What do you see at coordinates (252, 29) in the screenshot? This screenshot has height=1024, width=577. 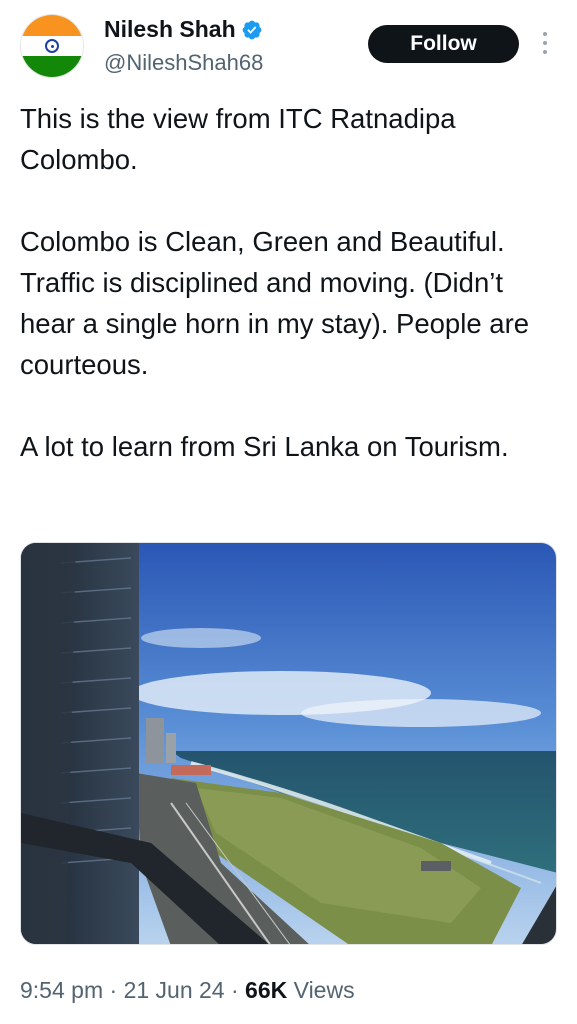 I see `verified-badge-icon` at bounding box center [252, 29].